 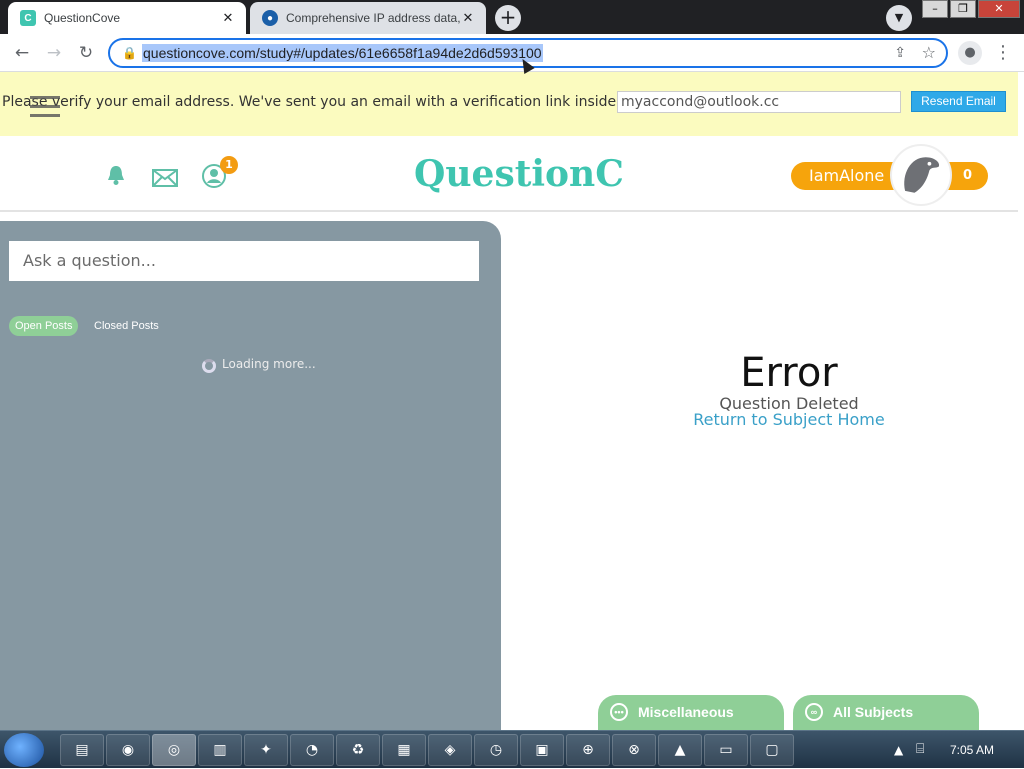 I want to click on reload-icon: ↻, so click(x=86, y=53).